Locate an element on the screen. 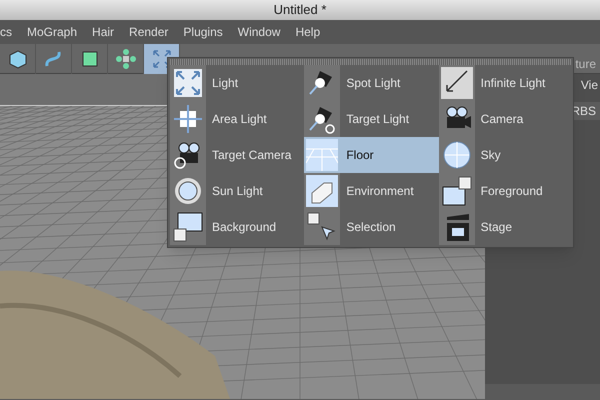 Image resolution: width=600 pixels, height=400 pixels. menu-item: Hair is located at coordinates (103, 32).